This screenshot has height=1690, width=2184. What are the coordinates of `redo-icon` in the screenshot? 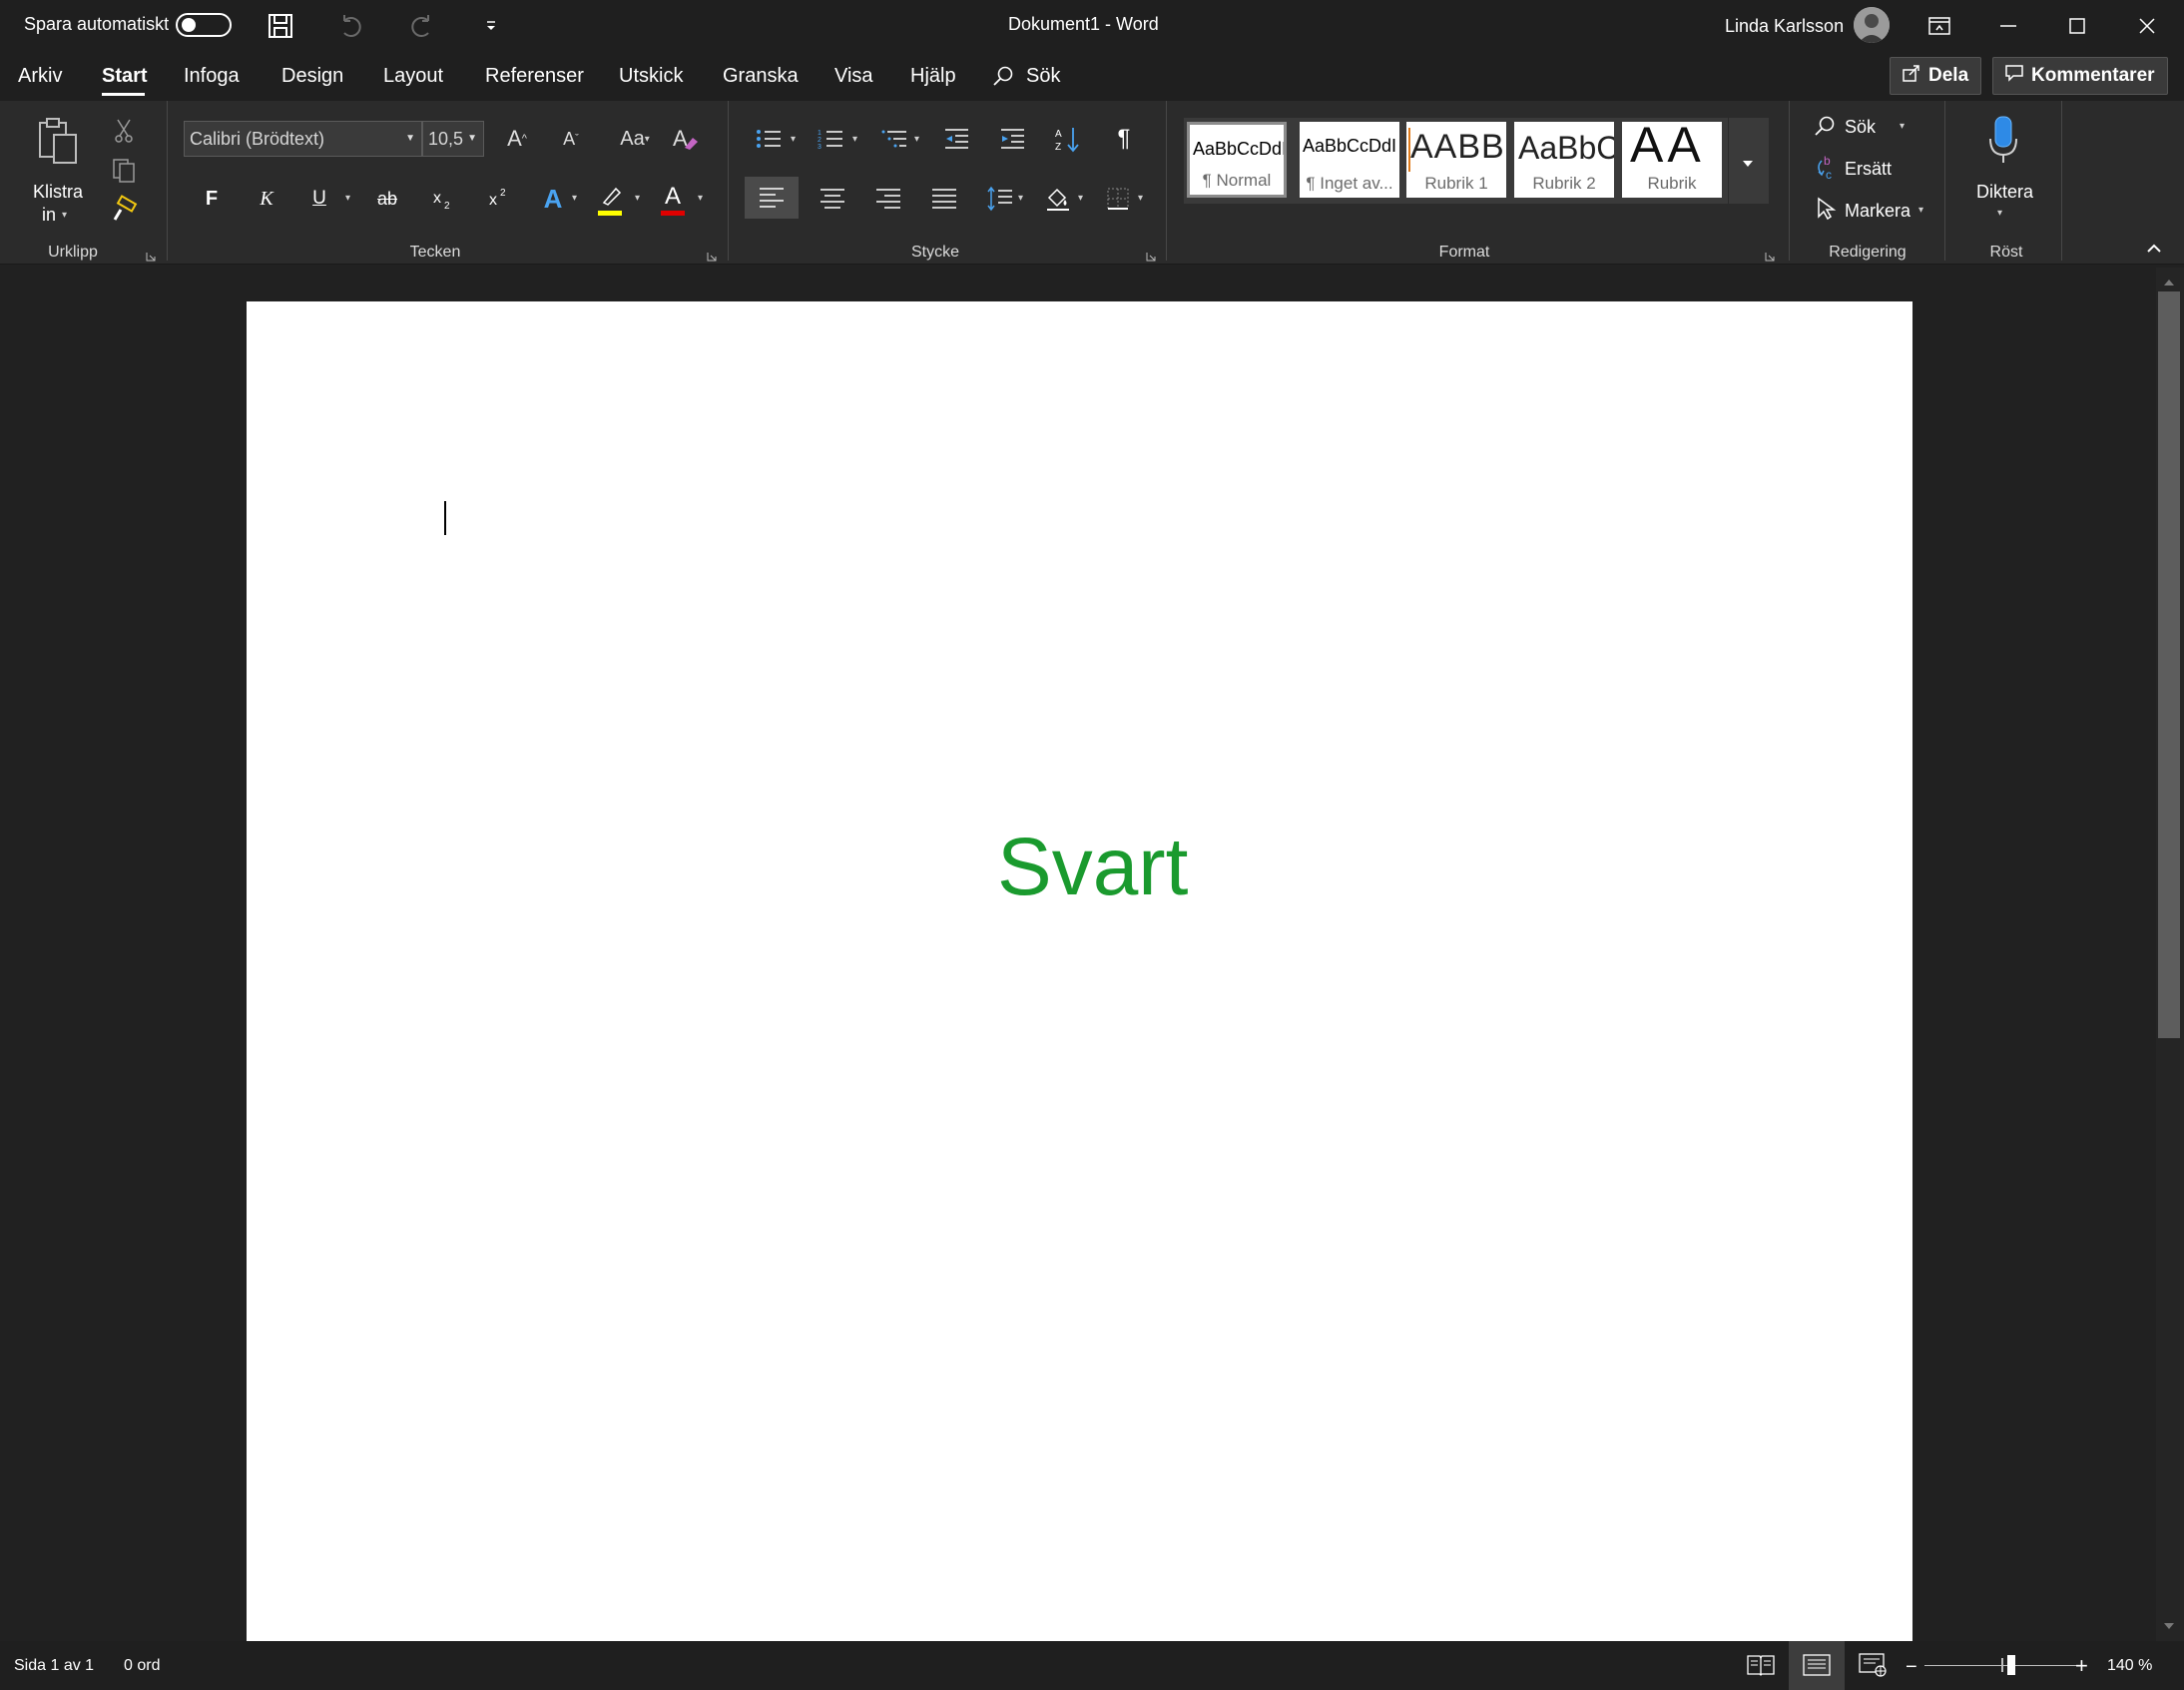 It's located at (421, 26).